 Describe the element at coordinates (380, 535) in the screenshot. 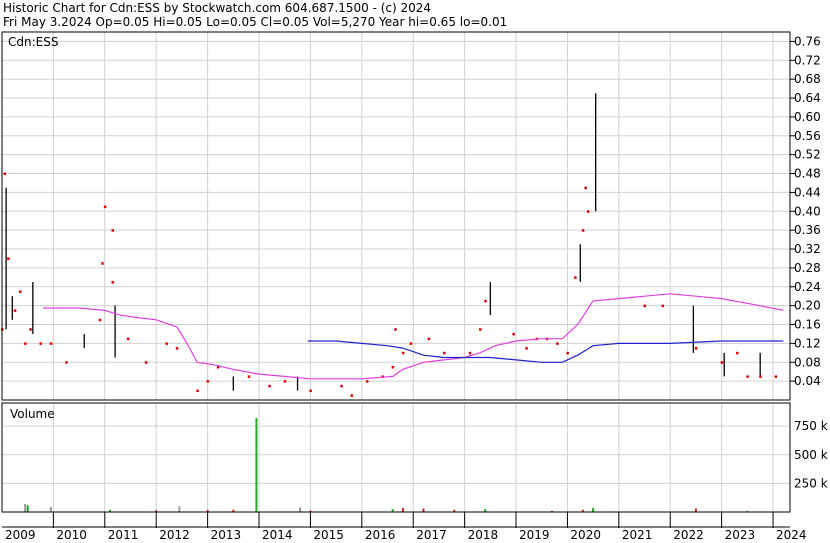

I see `year-label: 2016` at that location.